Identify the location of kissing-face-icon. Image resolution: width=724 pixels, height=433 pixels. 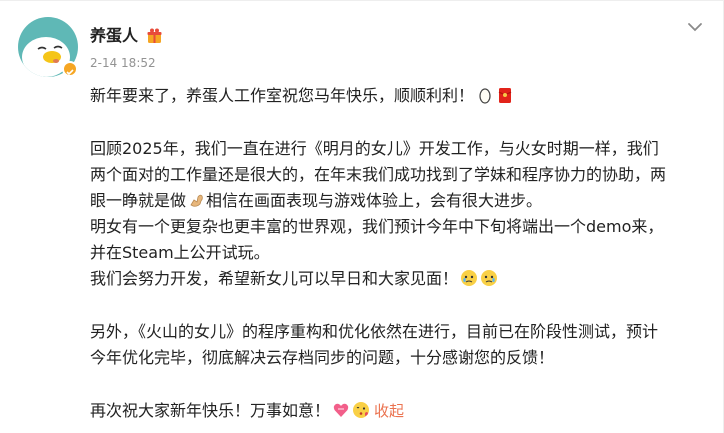
(361, 410).